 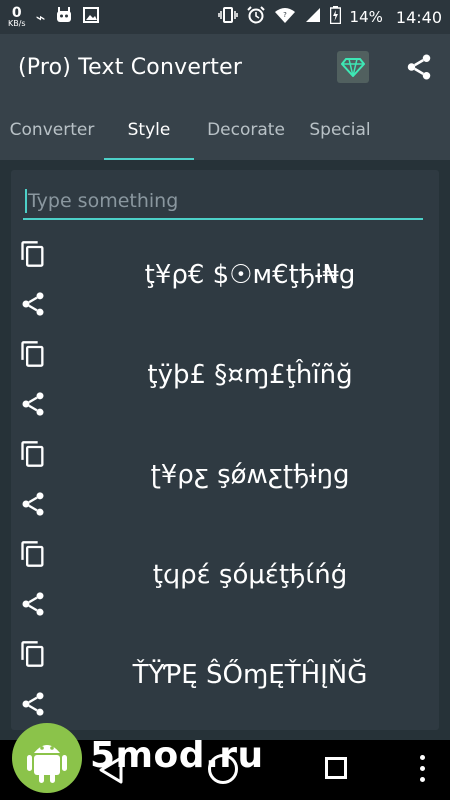 What do you see at coordinates (130, 67) in the screenshot?
I see `app-title: (Pro) Text Converter` at bounding box center [130, 67].